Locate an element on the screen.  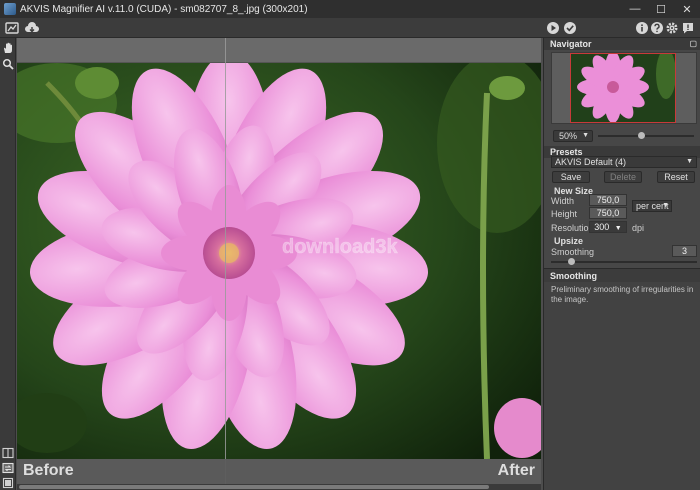
preset-select: AKVIS Default (4) ▼ is located at coordinates (624, 162).